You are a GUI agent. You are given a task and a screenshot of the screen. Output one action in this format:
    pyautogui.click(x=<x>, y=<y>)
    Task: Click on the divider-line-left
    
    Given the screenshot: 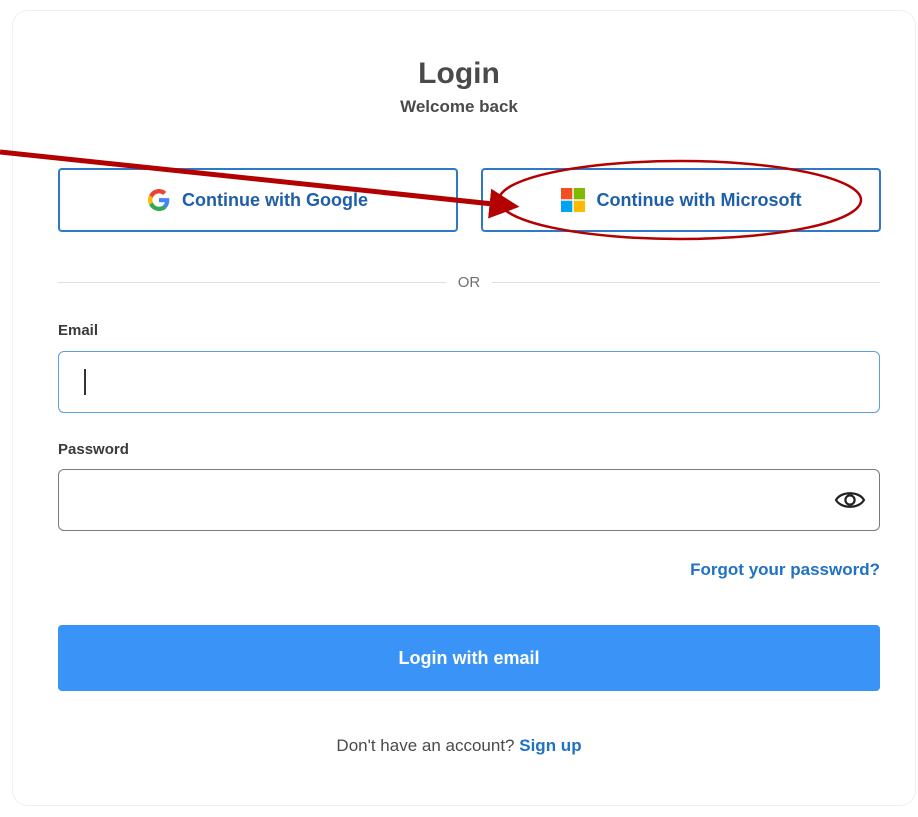 What is the action you would take?
    pyautogui.click(x=252, y=282)
    